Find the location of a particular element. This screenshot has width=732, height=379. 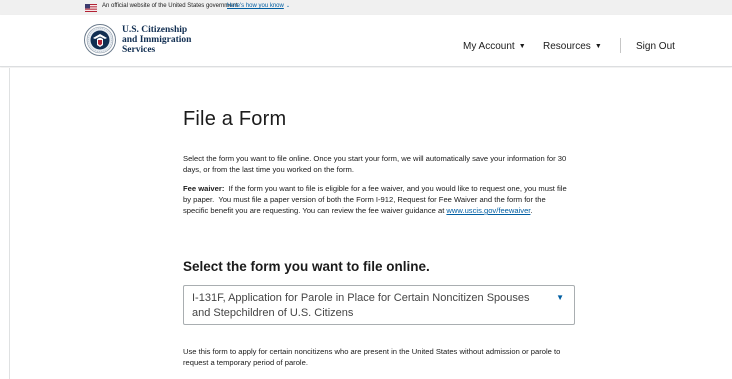

nav-sign-out: Sign Out is located at coordinates (655, 46).